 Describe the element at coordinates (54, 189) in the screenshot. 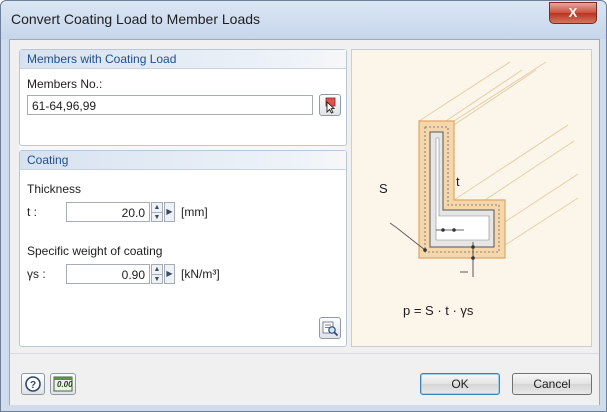

I see `thickness-heading: Thickness` at that location.